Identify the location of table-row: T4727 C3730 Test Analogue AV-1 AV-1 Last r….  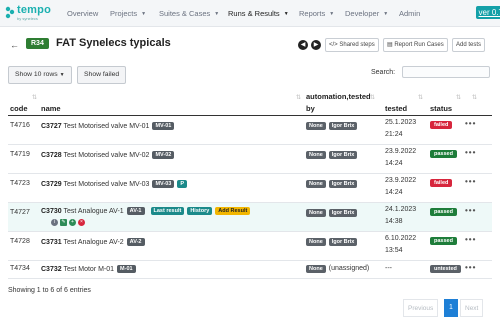
(250, 217).